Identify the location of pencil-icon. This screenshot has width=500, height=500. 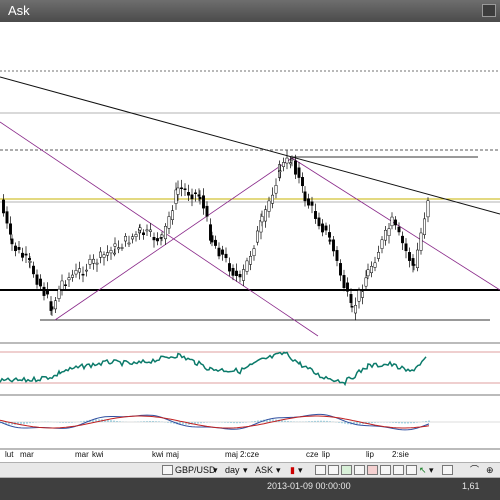
(447, 470).